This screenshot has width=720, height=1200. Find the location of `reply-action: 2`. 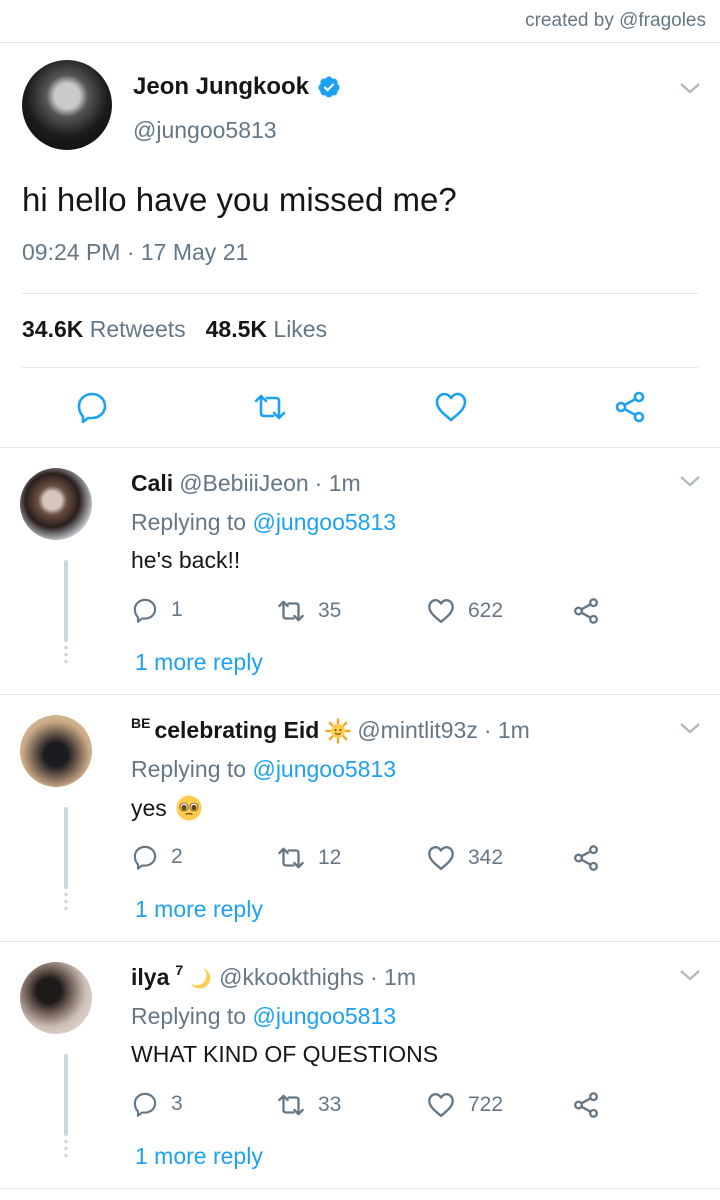

reply-action: 2 is located at coordinates (157, 857).